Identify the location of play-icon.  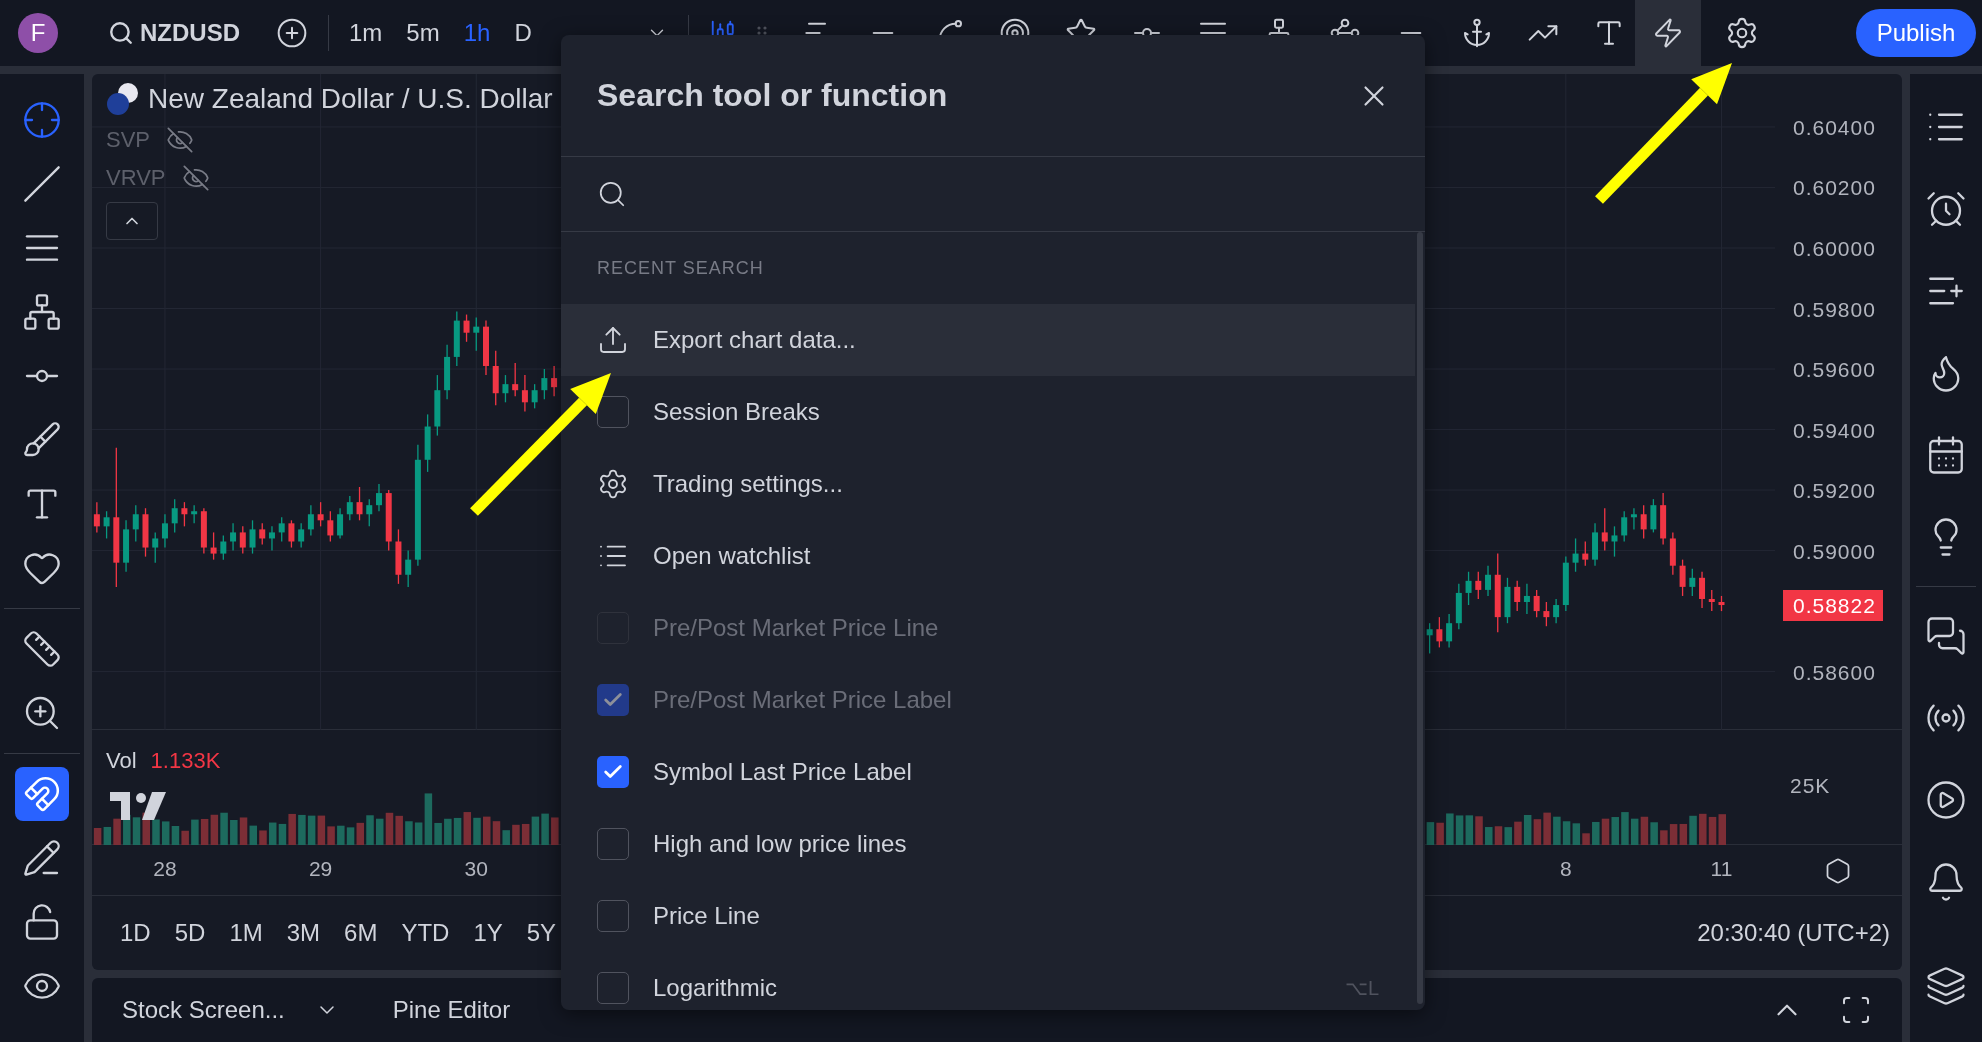
(1946, 800).